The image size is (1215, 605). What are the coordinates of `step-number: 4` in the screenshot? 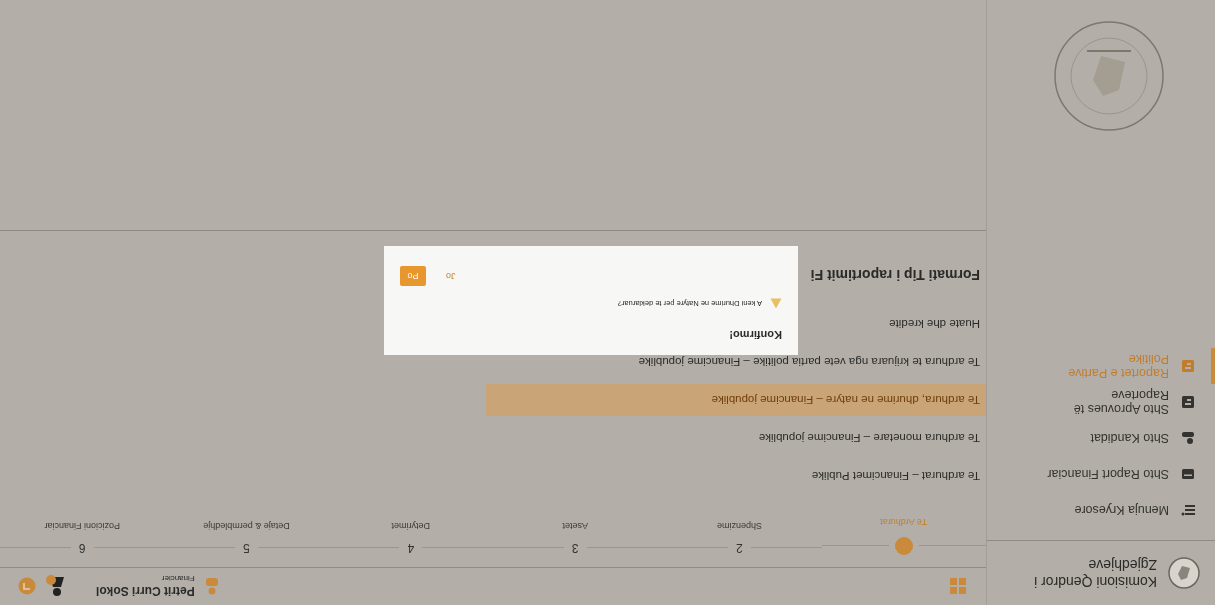 It's located at (411, 548).